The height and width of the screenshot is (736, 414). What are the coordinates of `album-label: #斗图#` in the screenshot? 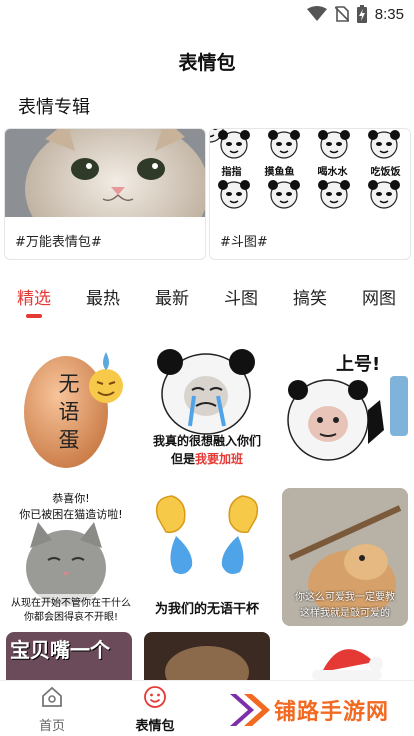 It's located at (244, 242).